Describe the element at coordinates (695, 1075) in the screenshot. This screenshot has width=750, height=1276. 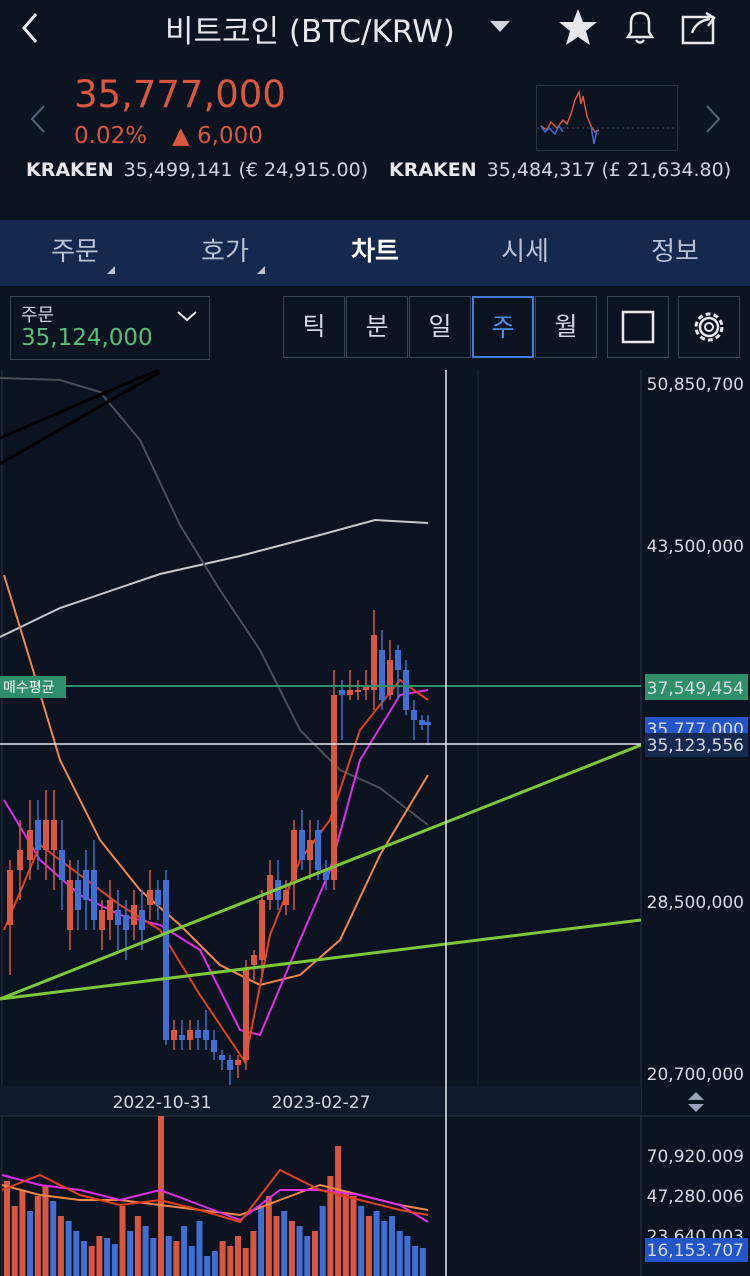
I see `price-axis-label: 20,700,000` at that location.